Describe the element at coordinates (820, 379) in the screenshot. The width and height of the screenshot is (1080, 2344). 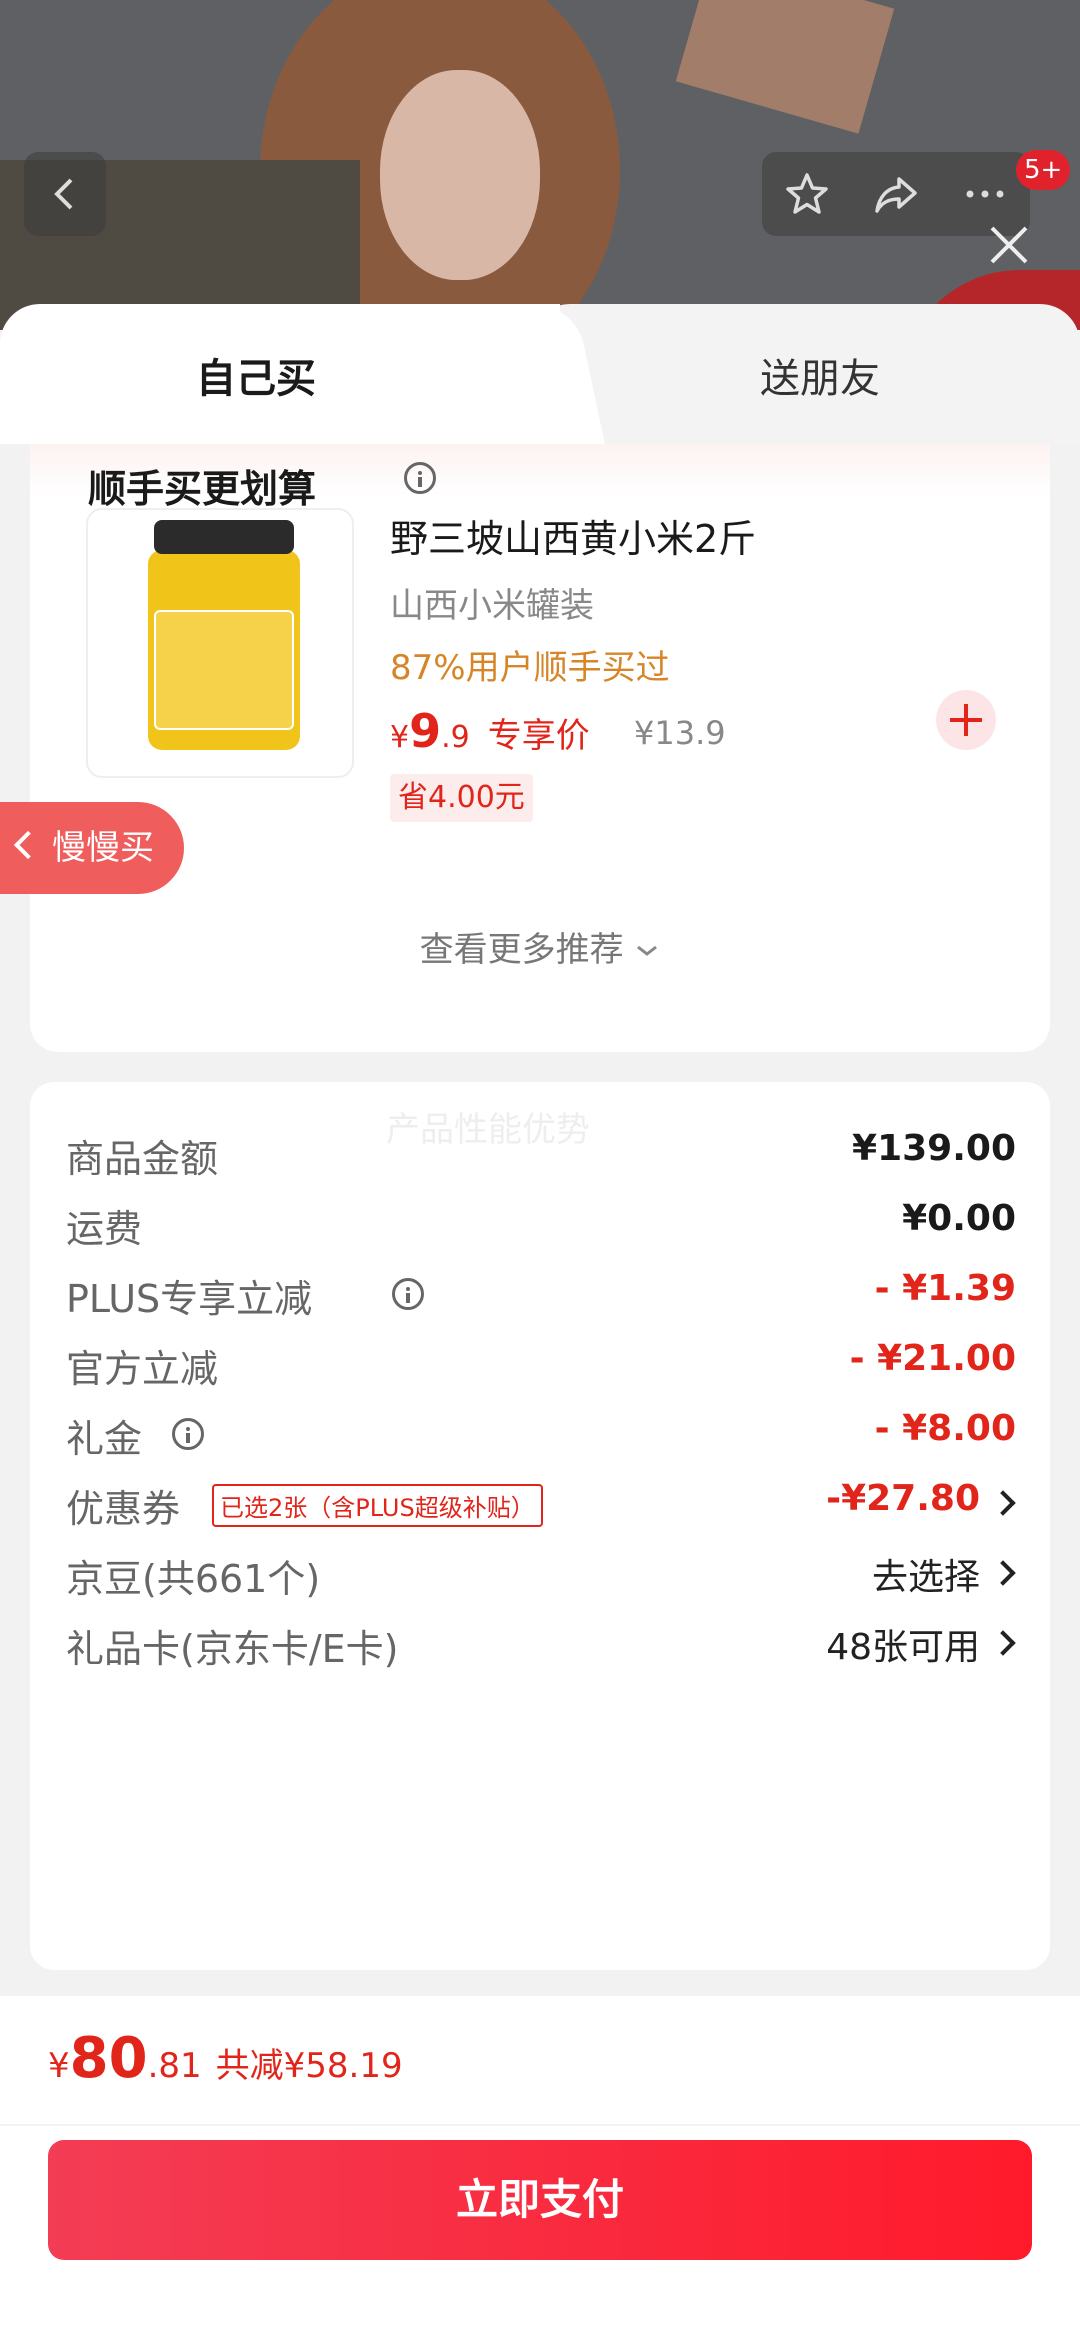
I see `tab-send-friend-label: 送朋友` at that location.